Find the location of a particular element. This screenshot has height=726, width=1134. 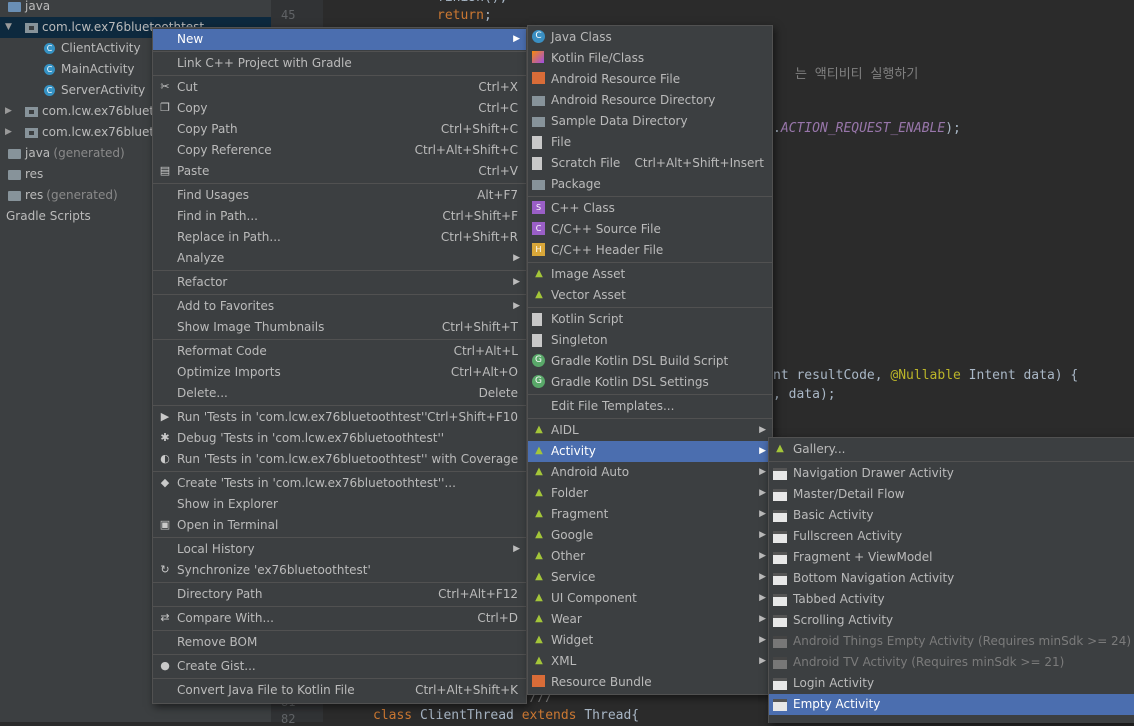

code-line: finish(); is located at coordinates (472, 2).